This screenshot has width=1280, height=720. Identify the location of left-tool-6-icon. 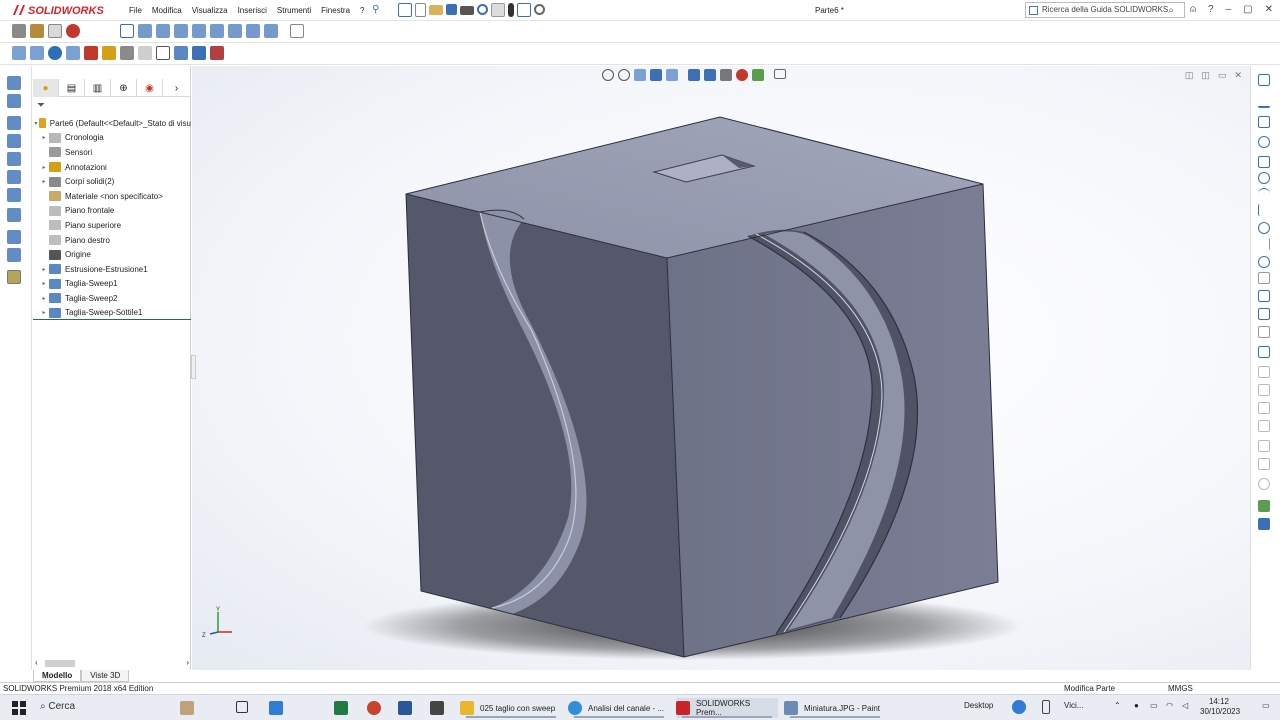
(14, 177).